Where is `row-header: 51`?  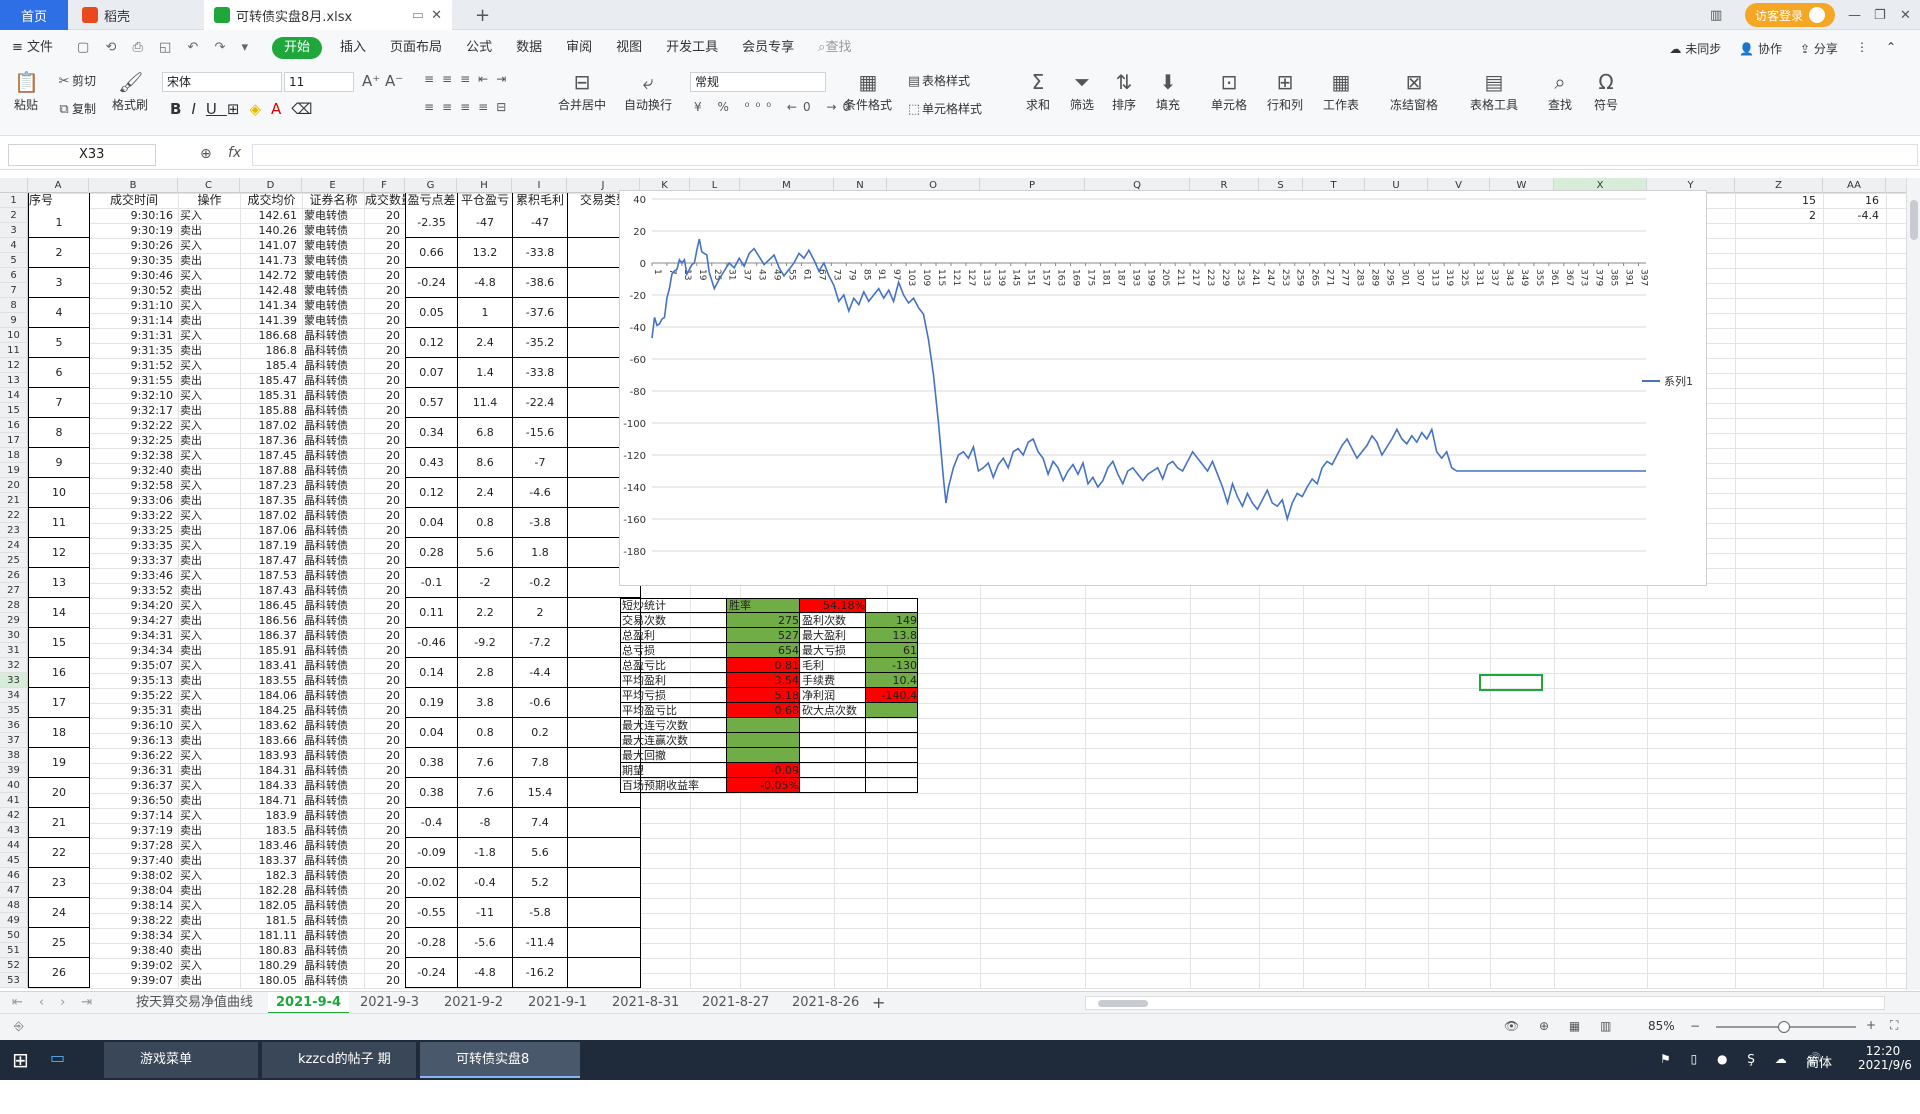
row-header: 51 is located at coordinates (14, 950).